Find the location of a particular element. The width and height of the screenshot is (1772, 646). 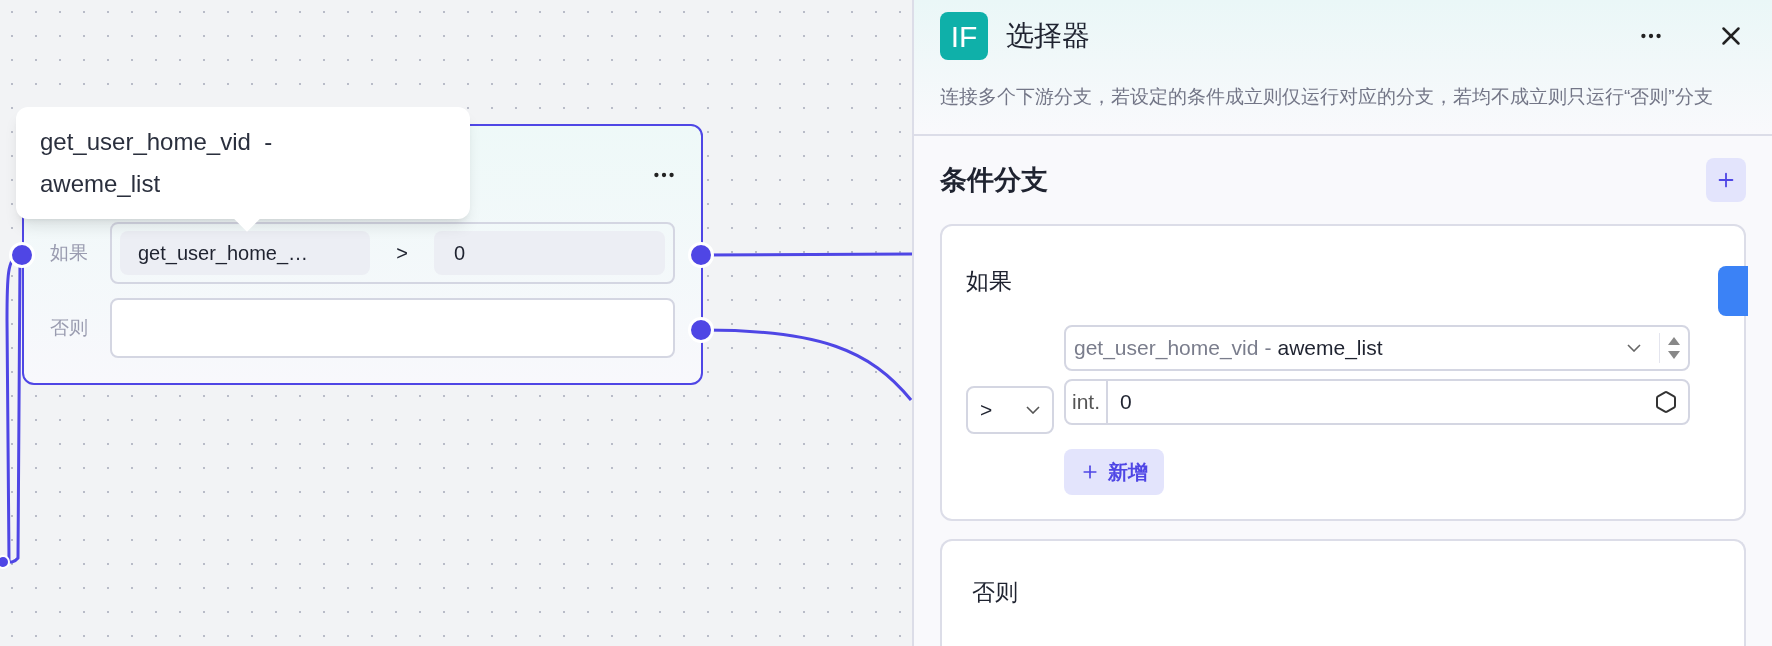

operator-text: > is located at coordinates (402, 253).